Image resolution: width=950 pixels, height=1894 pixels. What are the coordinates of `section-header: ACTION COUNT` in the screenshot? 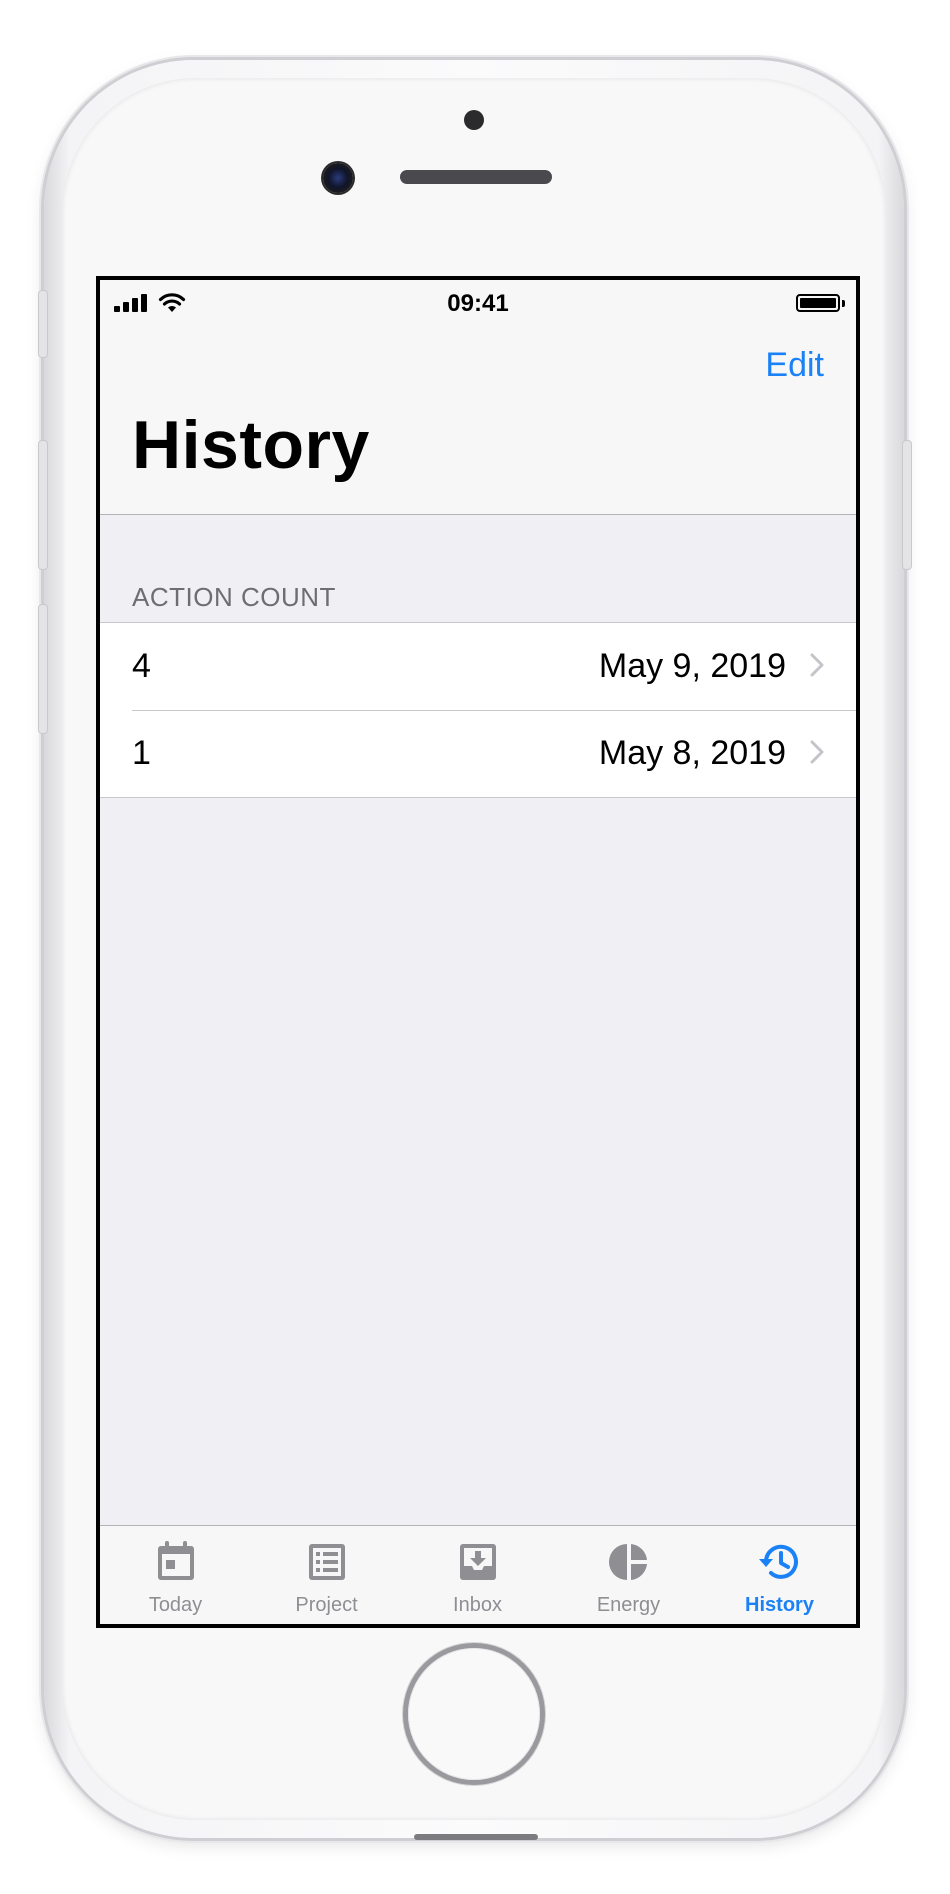 It's located at (234, 597).